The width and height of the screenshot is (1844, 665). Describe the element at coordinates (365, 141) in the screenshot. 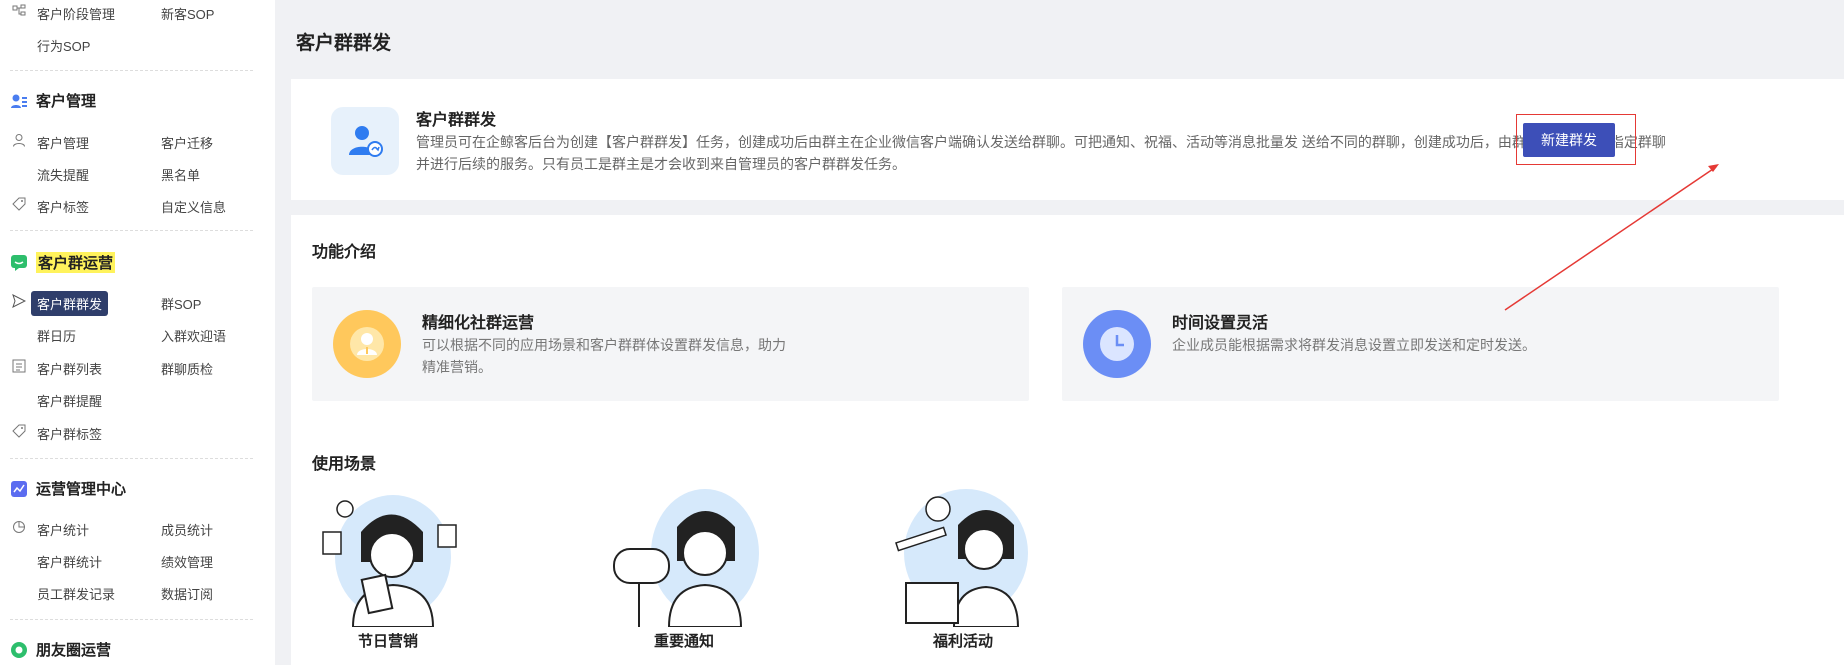

I see `group-broadcast-icon` at that location.